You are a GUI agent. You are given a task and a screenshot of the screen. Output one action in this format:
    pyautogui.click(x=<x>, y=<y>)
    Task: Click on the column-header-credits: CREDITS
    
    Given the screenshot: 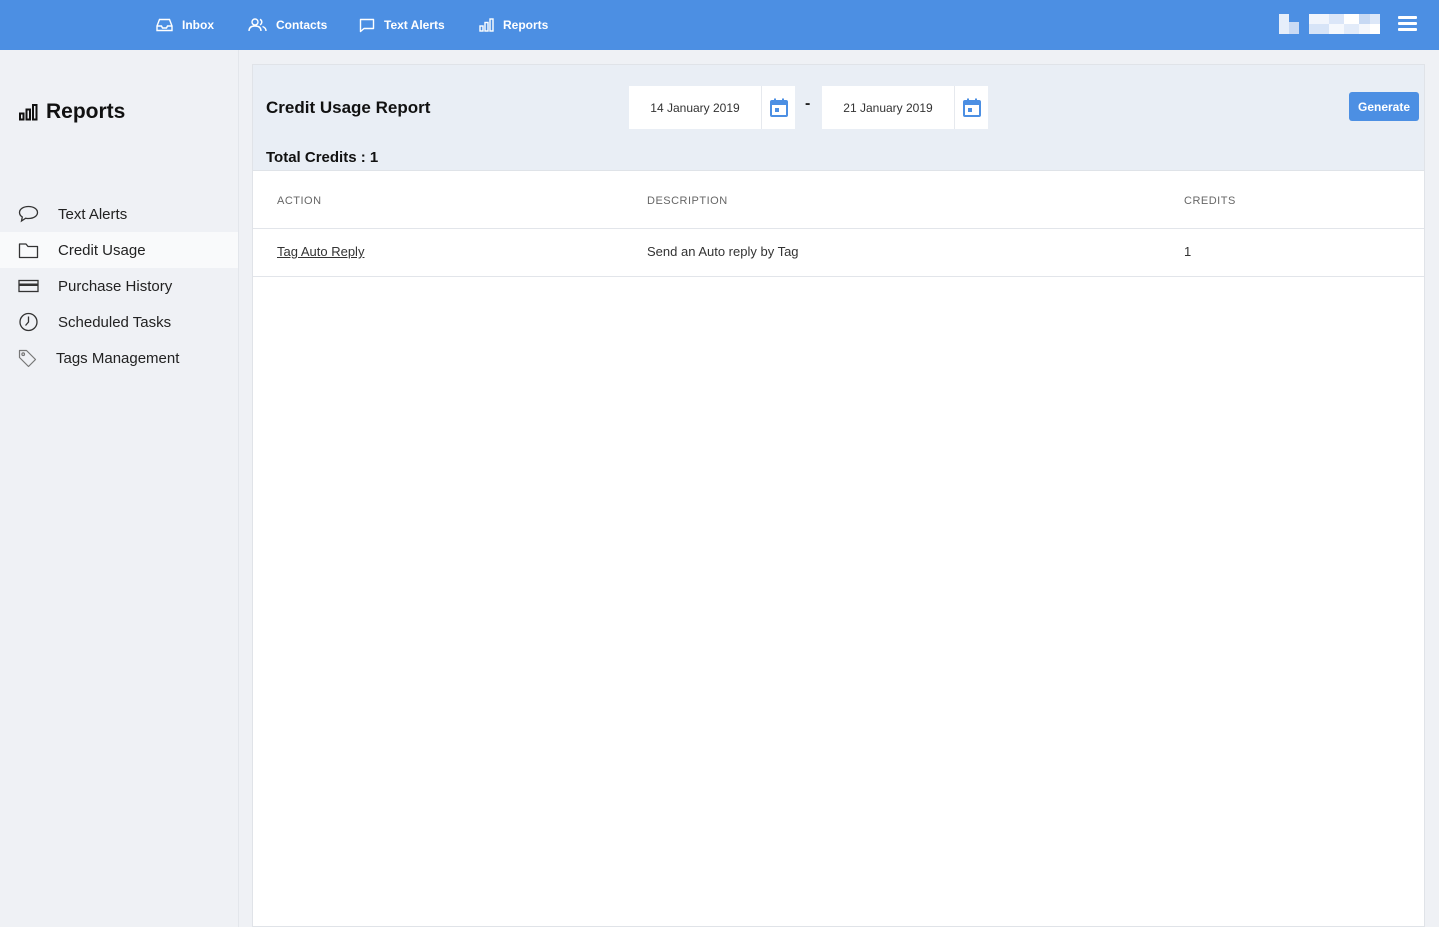 What is the action you would take?
    pyautogui.click(x=1210, y=201)
    